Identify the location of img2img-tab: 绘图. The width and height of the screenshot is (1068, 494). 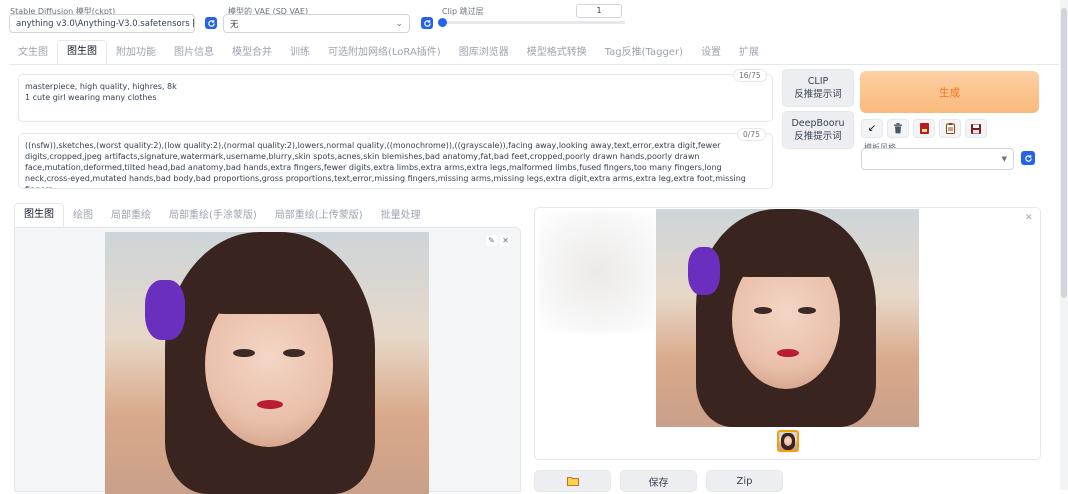
(83, 216).